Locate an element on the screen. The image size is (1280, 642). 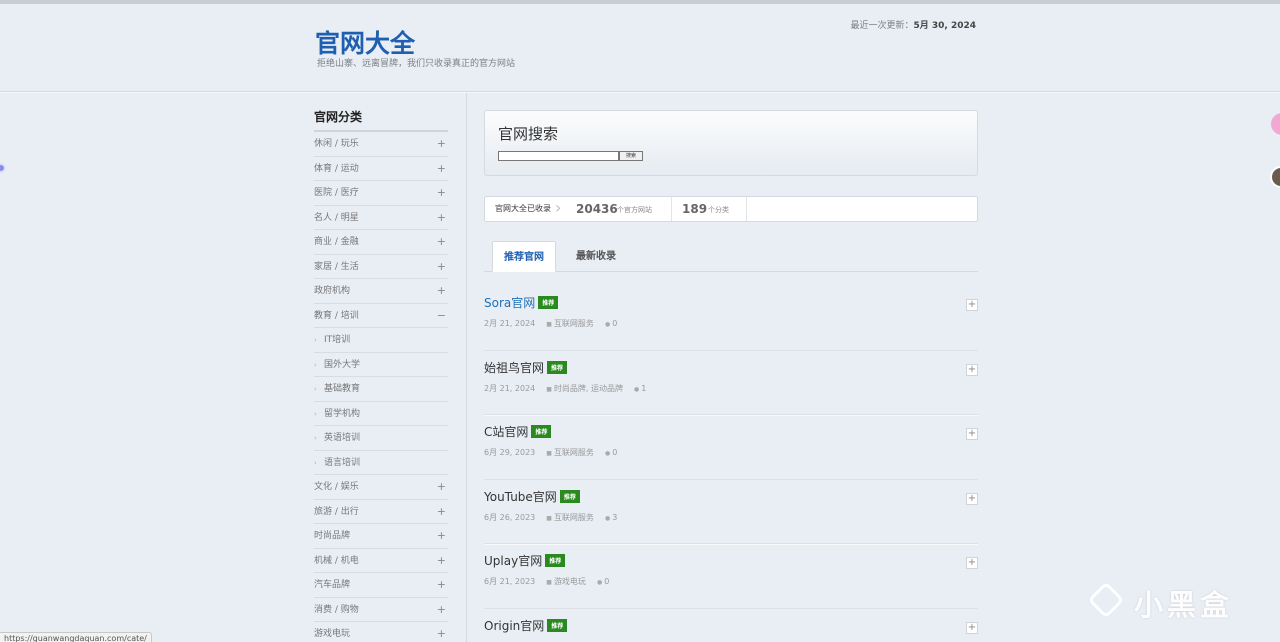
post-title-link: 始祖鸟官网 推荐 is located at coordinates (526, 367).